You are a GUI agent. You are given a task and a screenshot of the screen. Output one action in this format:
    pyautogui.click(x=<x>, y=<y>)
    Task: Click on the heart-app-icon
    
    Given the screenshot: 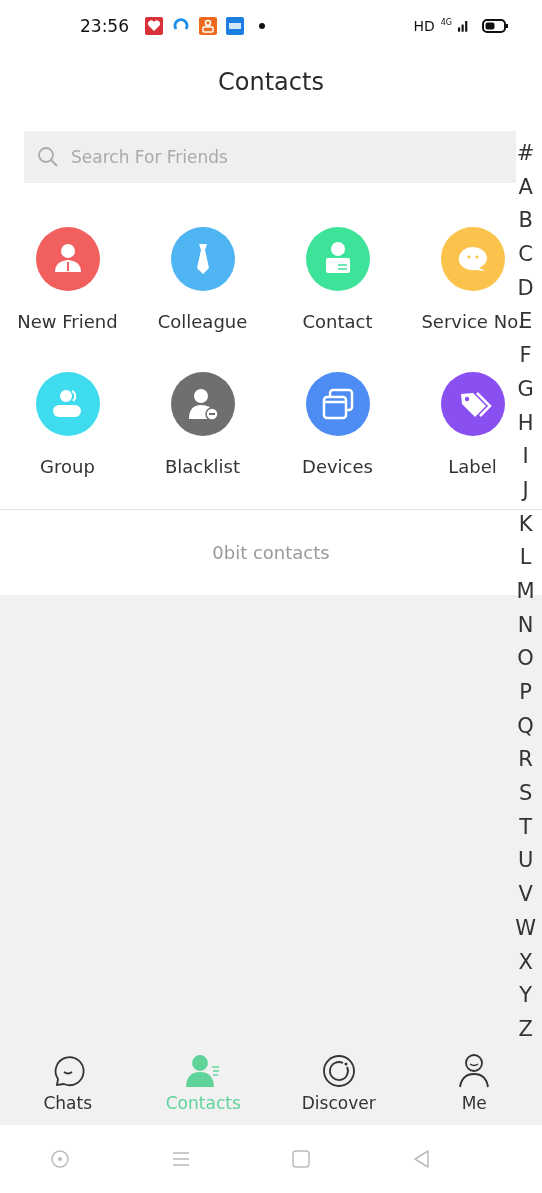 What is the action you would take?
    pyautogui.click(x=154, y=26)
    